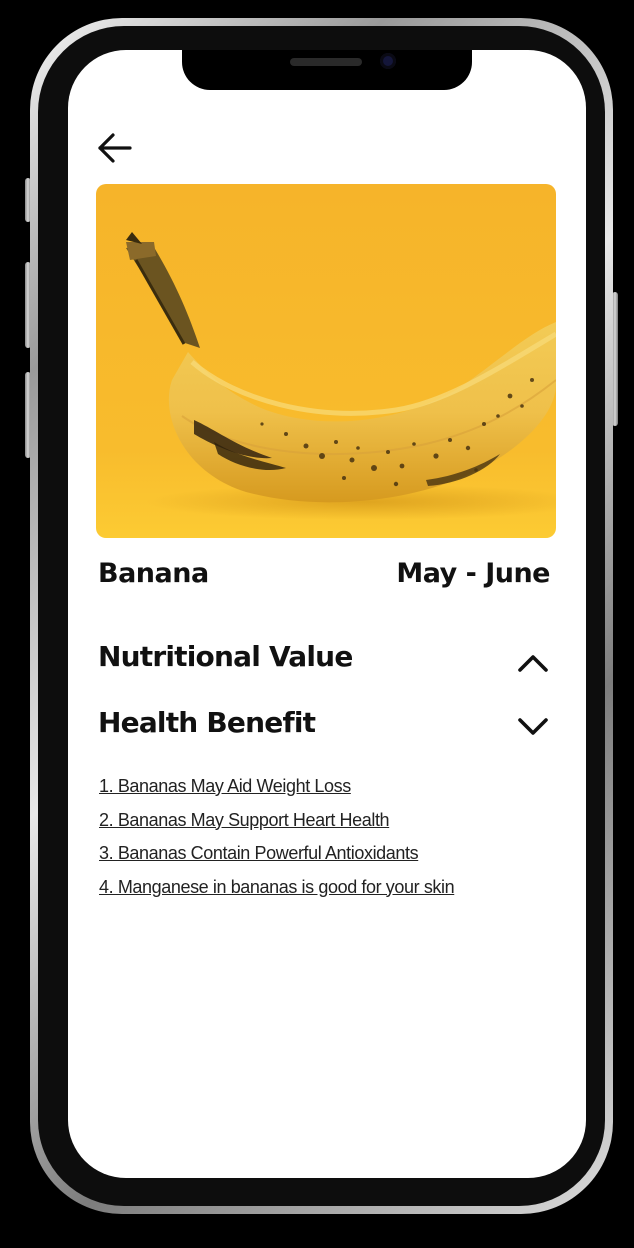  I want to click on chevron-down-icon, so click(533, 726).